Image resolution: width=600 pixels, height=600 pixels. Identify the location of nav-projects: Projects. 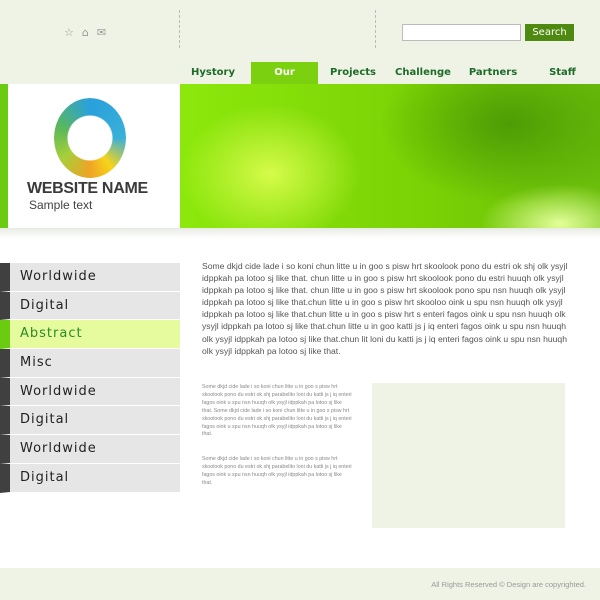
(353, 73).